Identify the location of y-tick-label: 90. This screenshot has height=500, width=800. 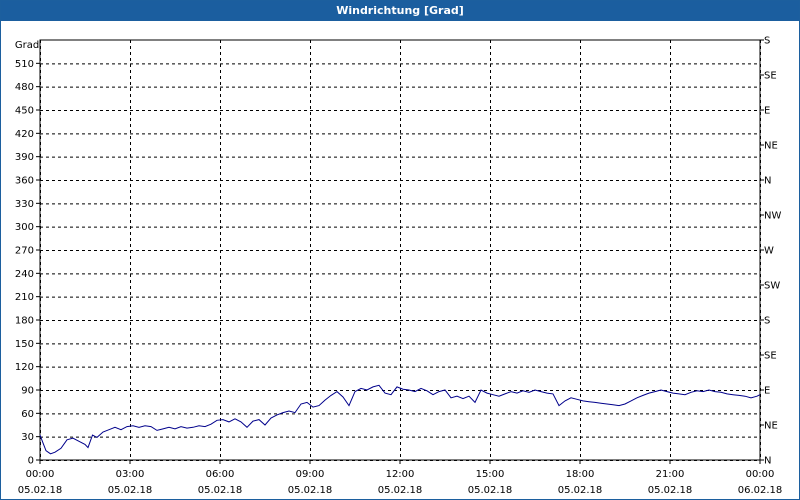
(27, 391).